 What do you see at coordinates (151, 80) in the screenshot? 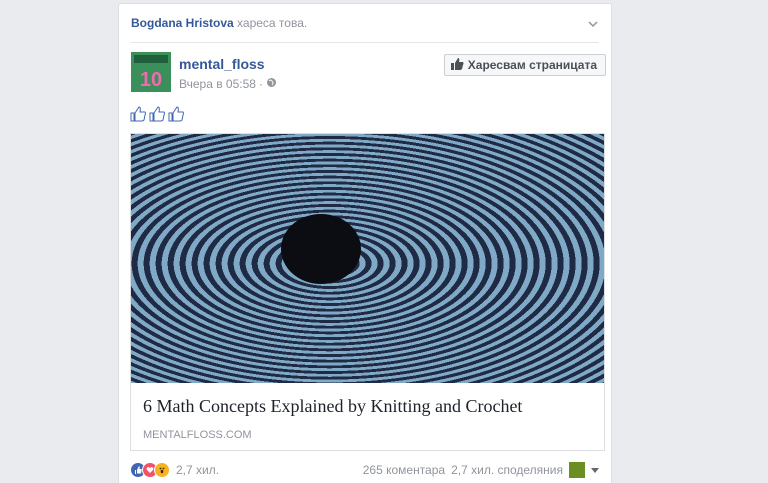
I see `avatar-text: 10` at bounding box center [151, 80].